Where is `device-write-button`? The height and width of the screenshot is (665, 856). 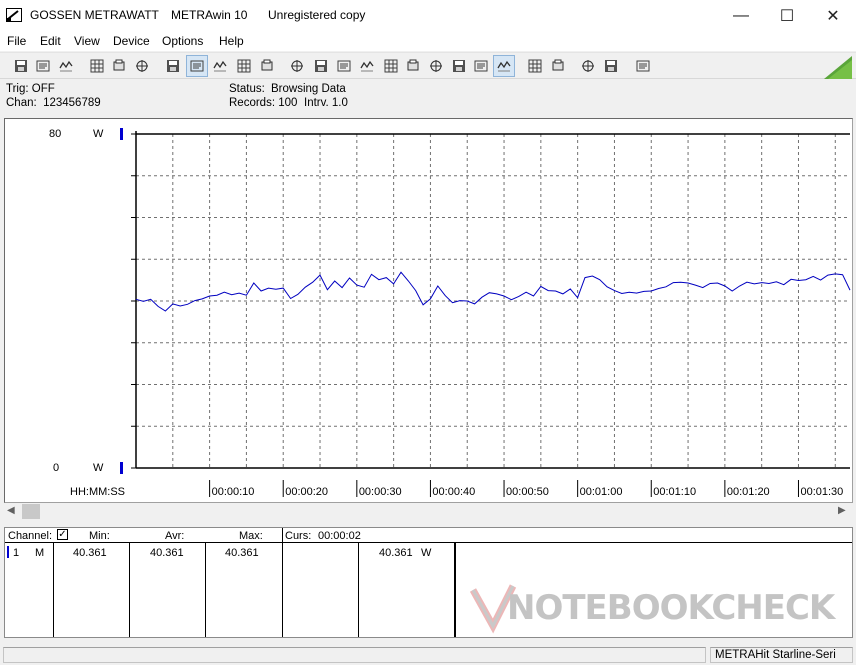 device-write-button is located at coordinates (119, 66).